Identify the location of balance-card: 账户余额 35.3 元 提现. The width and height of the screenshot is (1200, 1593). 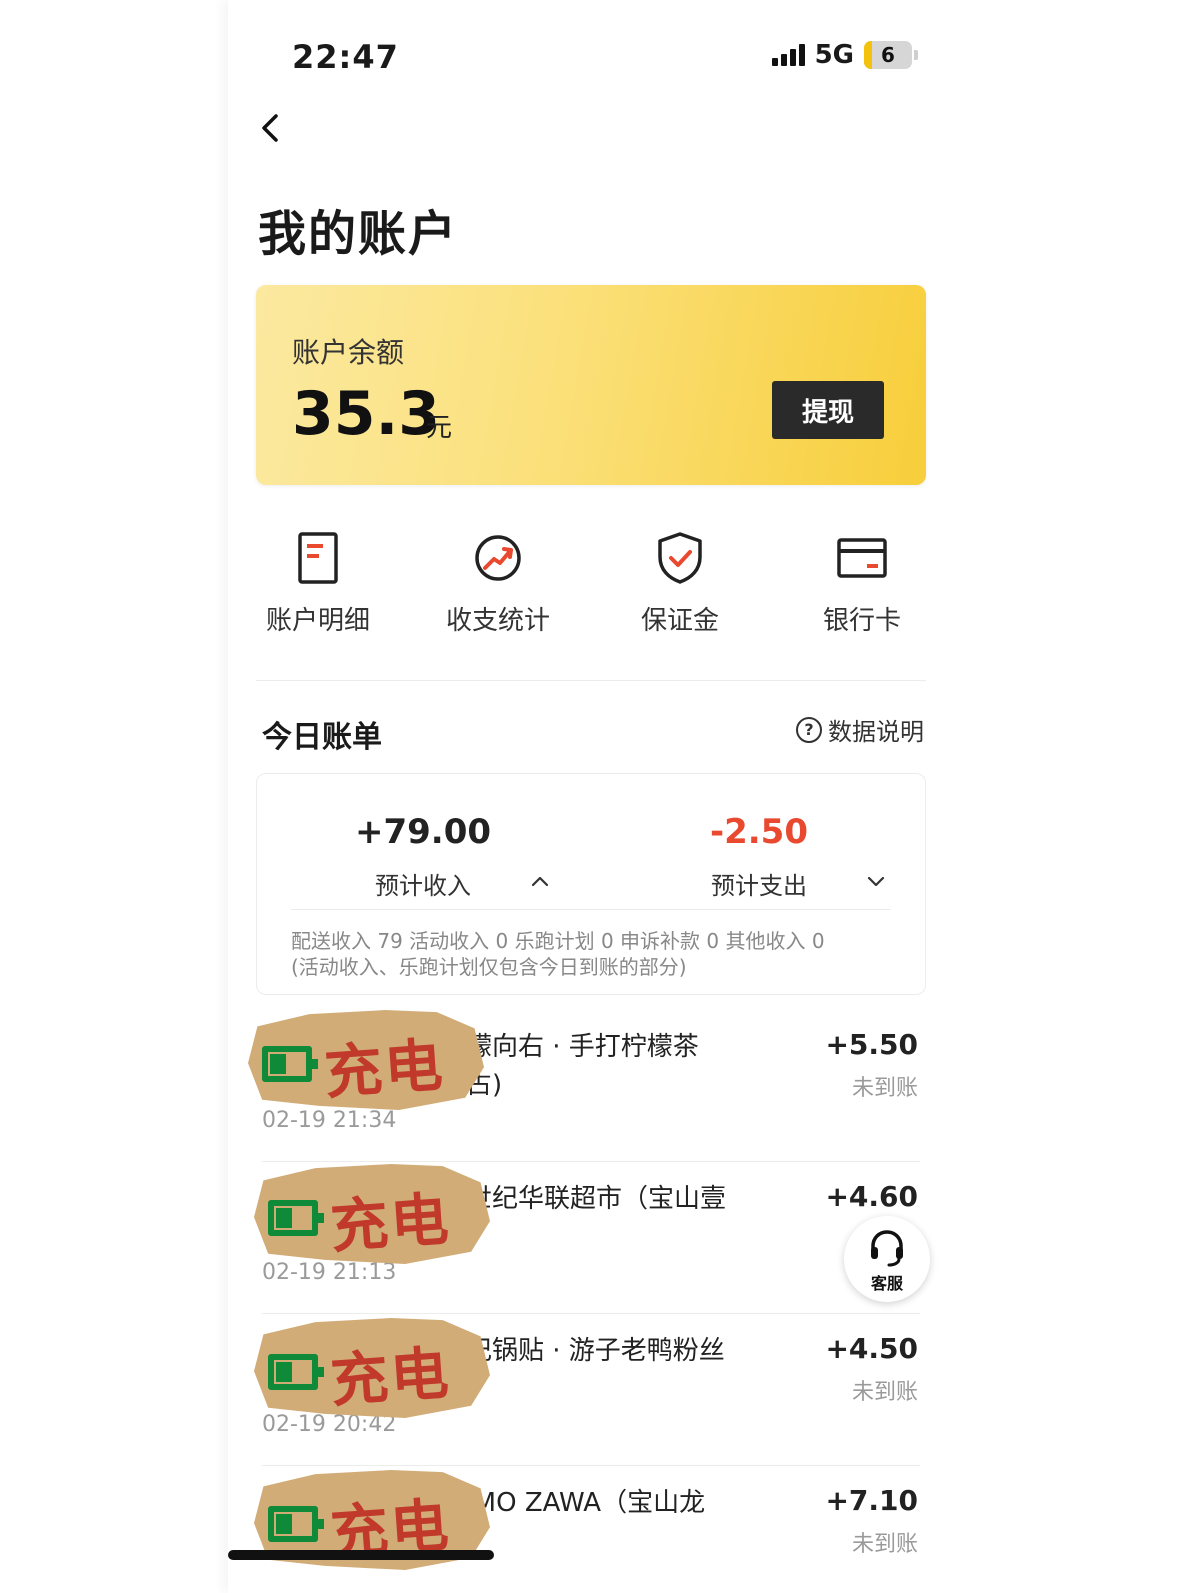
(591, 385).